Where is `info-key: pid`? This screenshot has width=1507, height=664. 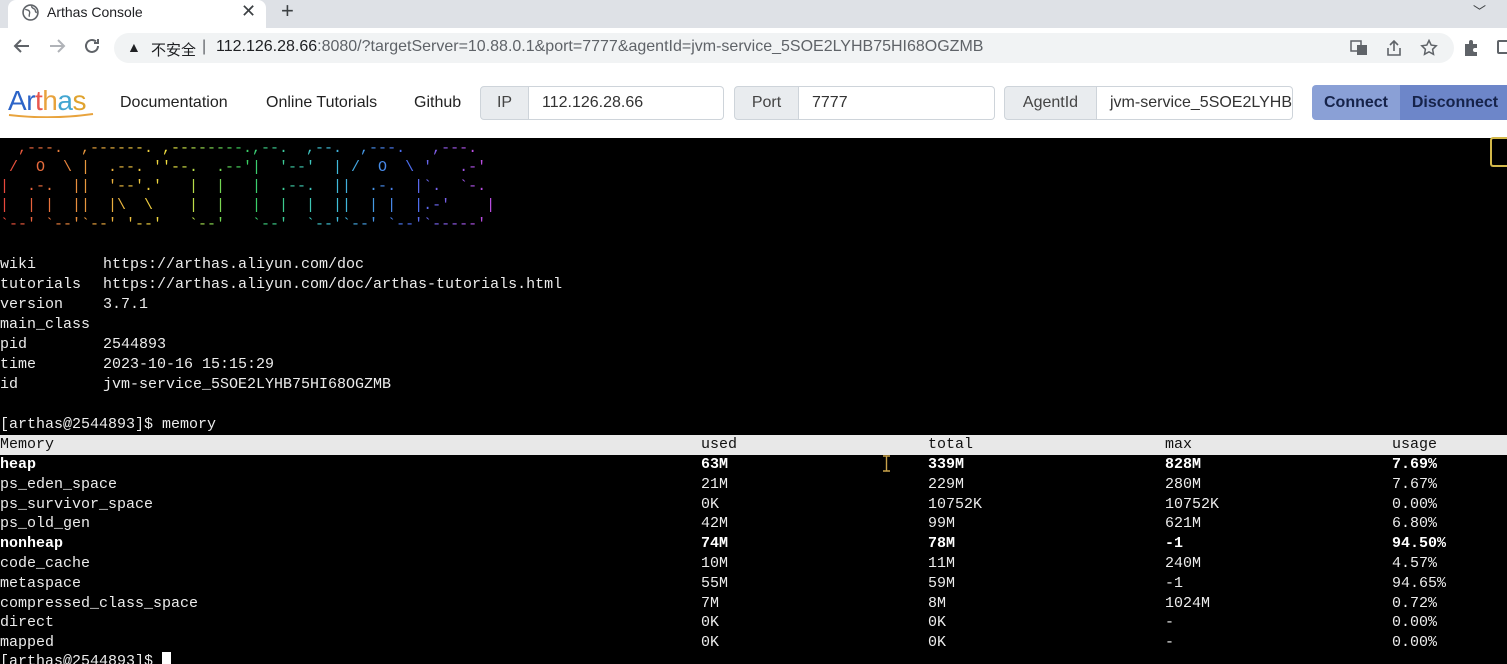
info-key: pid is located at coordinates (14, 344).